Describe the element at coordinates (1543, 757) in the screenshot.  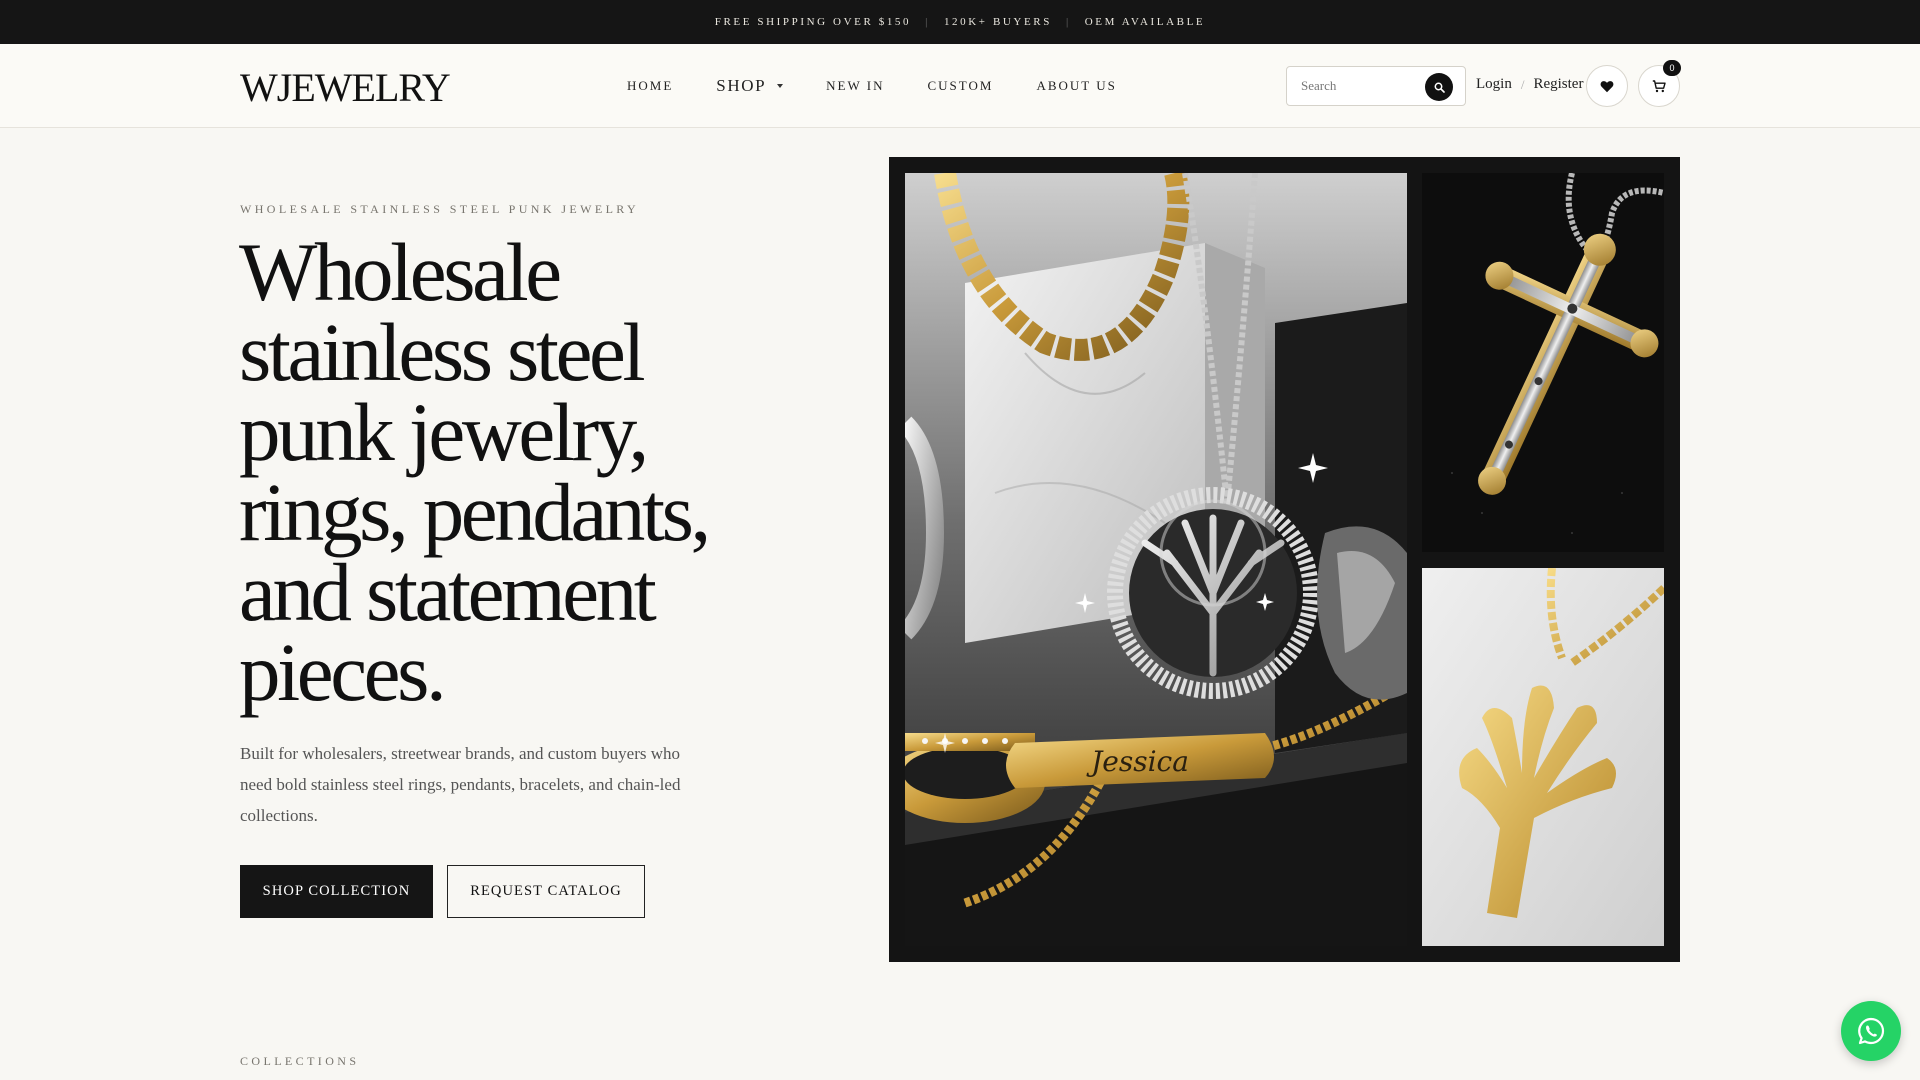
I see `product-photo-gold-tree-pendant` at that location.